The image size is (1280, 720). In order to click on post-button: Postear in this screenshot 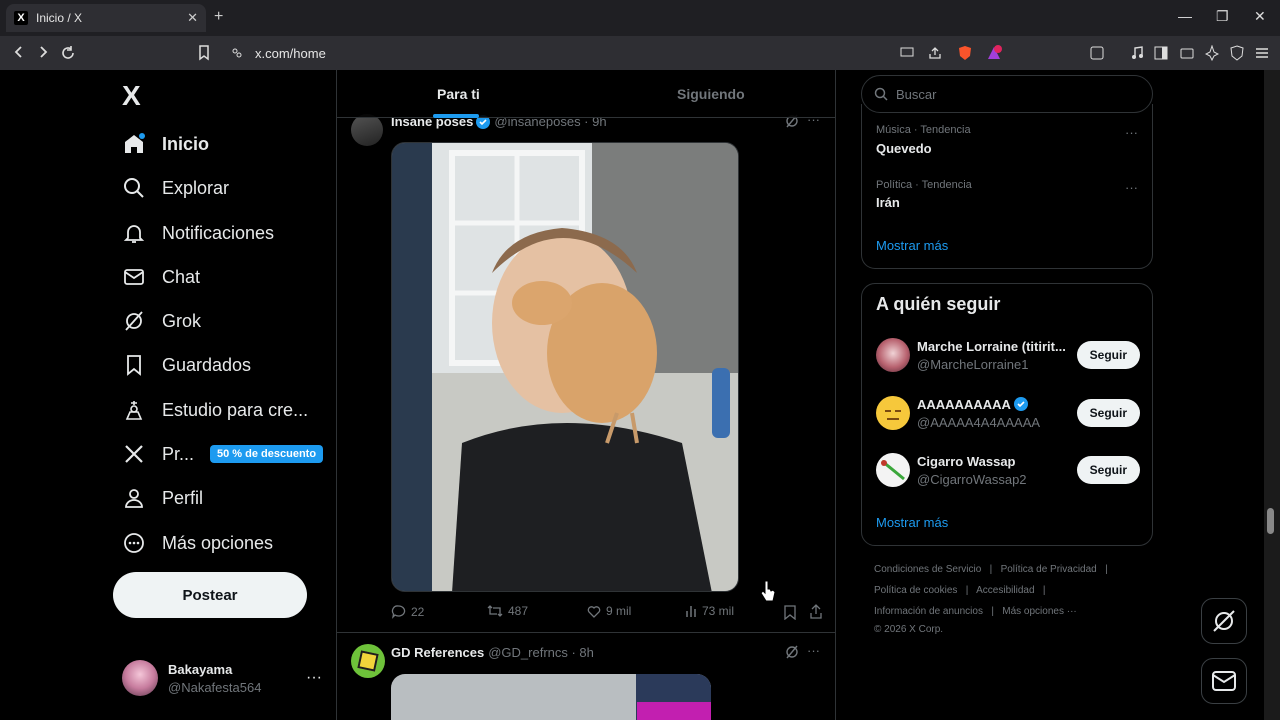, I will do `click(210, 595)`.